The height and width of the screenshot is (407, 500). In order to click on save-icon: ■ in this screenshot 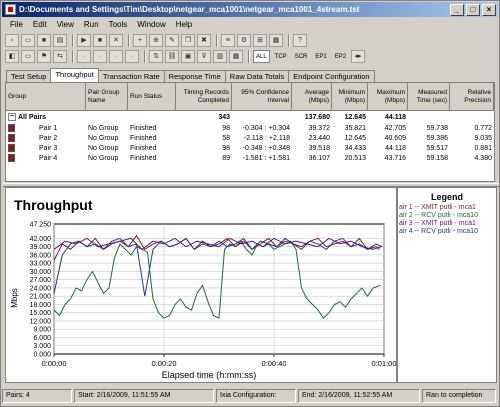, I will do `click(44, 40)`.